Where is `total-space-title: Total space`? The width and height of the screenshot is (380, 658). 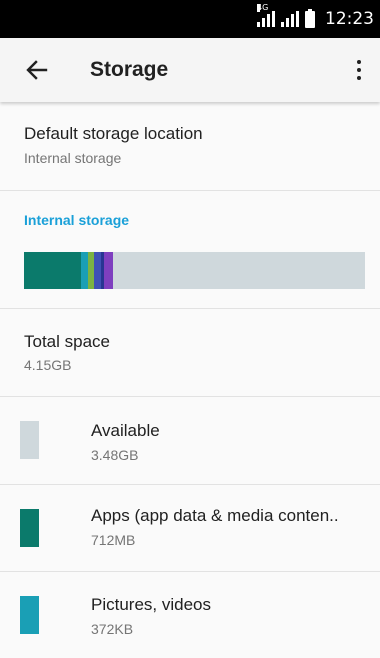
total-space-title: Total space is located at coordinates (67, 341).